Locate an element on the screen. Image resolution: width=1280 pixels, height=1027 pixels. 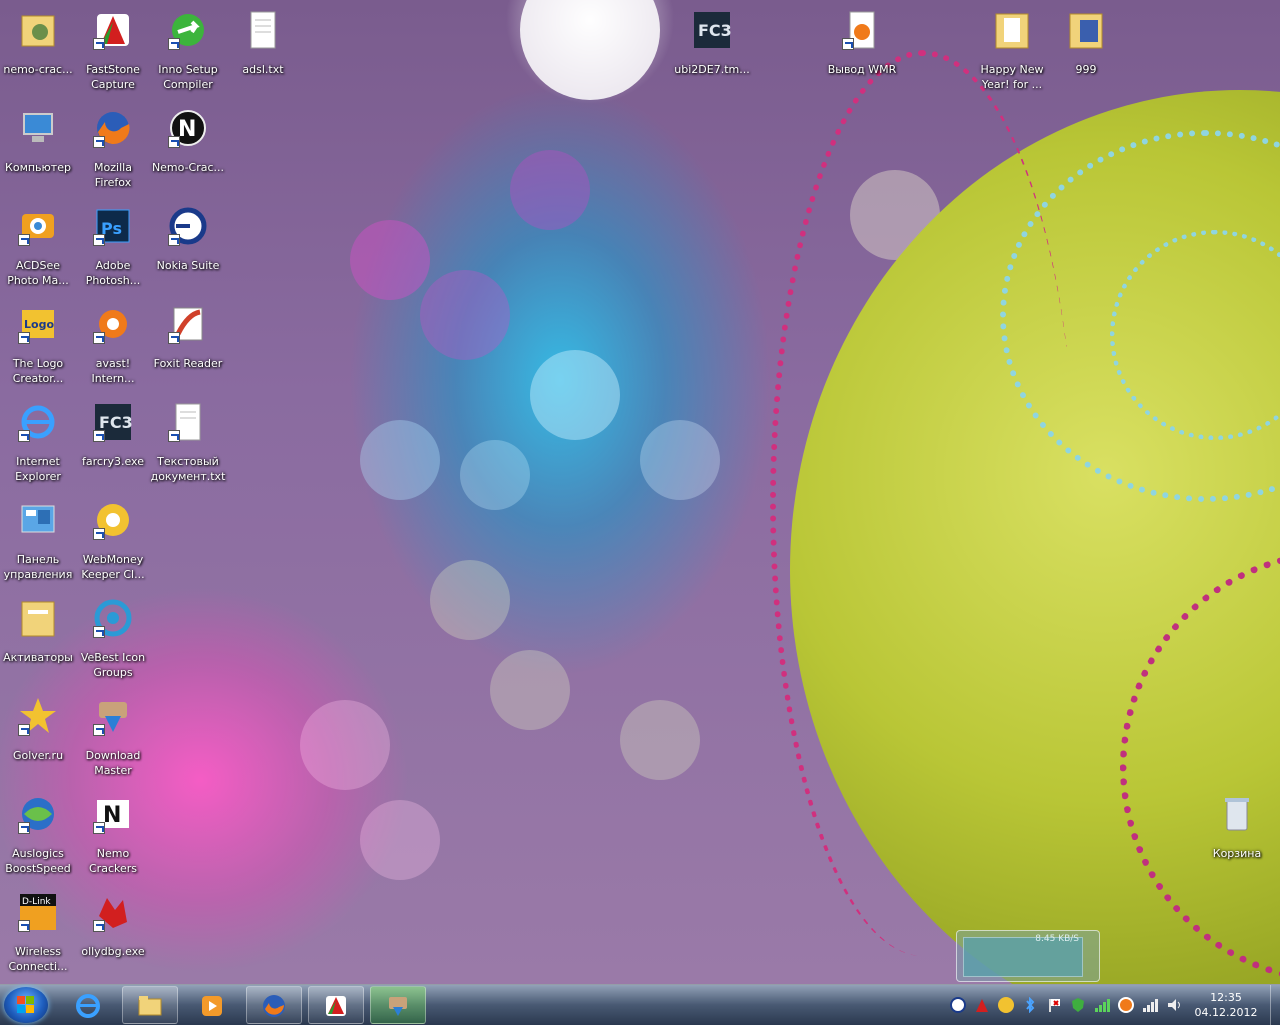
taskbar-faststone-button is located at coordinates (336, 1005).